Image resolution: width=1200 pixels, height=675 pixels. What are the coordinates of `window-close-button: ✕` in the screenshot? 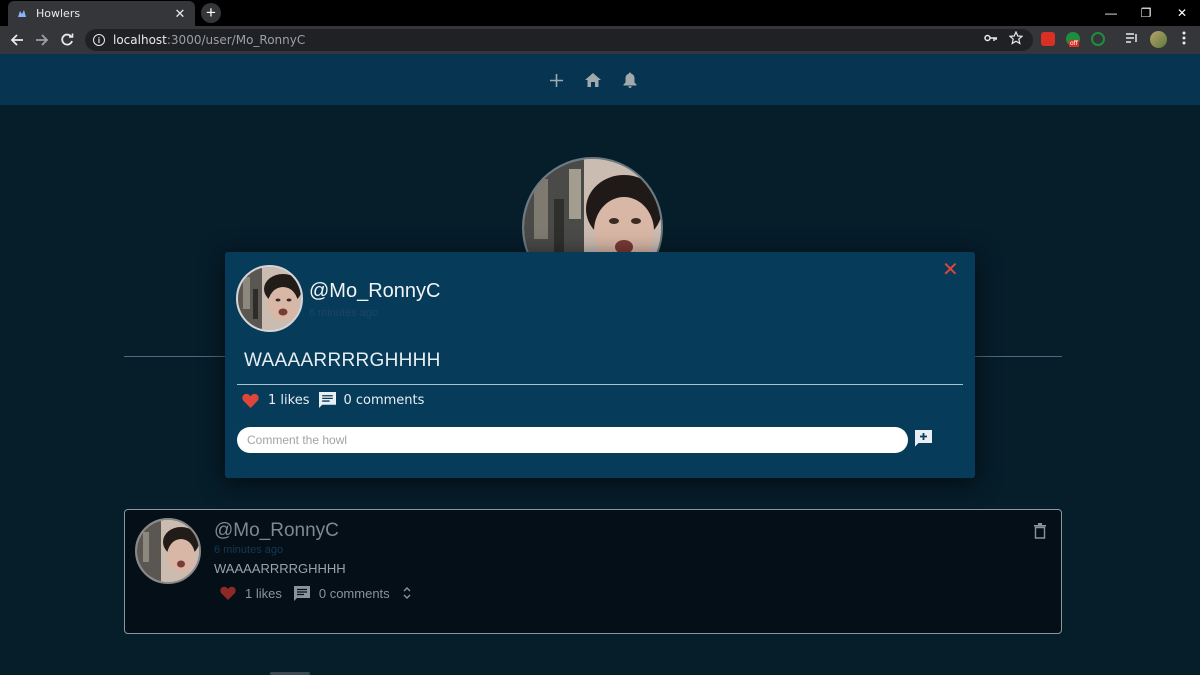 It's located at (1182, 13).